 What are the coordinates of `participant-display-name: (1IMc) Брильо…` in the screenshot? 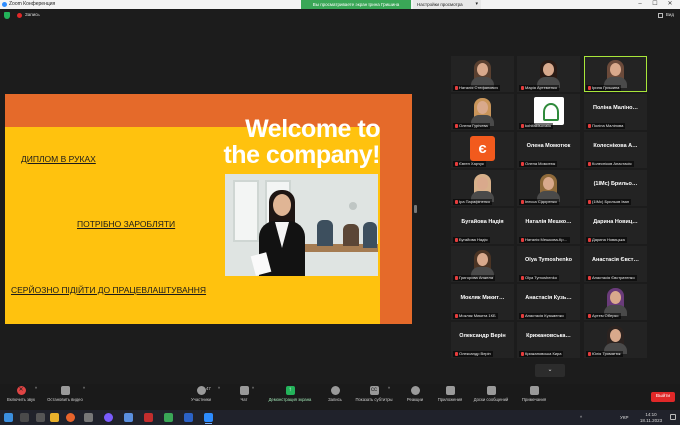 It's located at (615, 184).